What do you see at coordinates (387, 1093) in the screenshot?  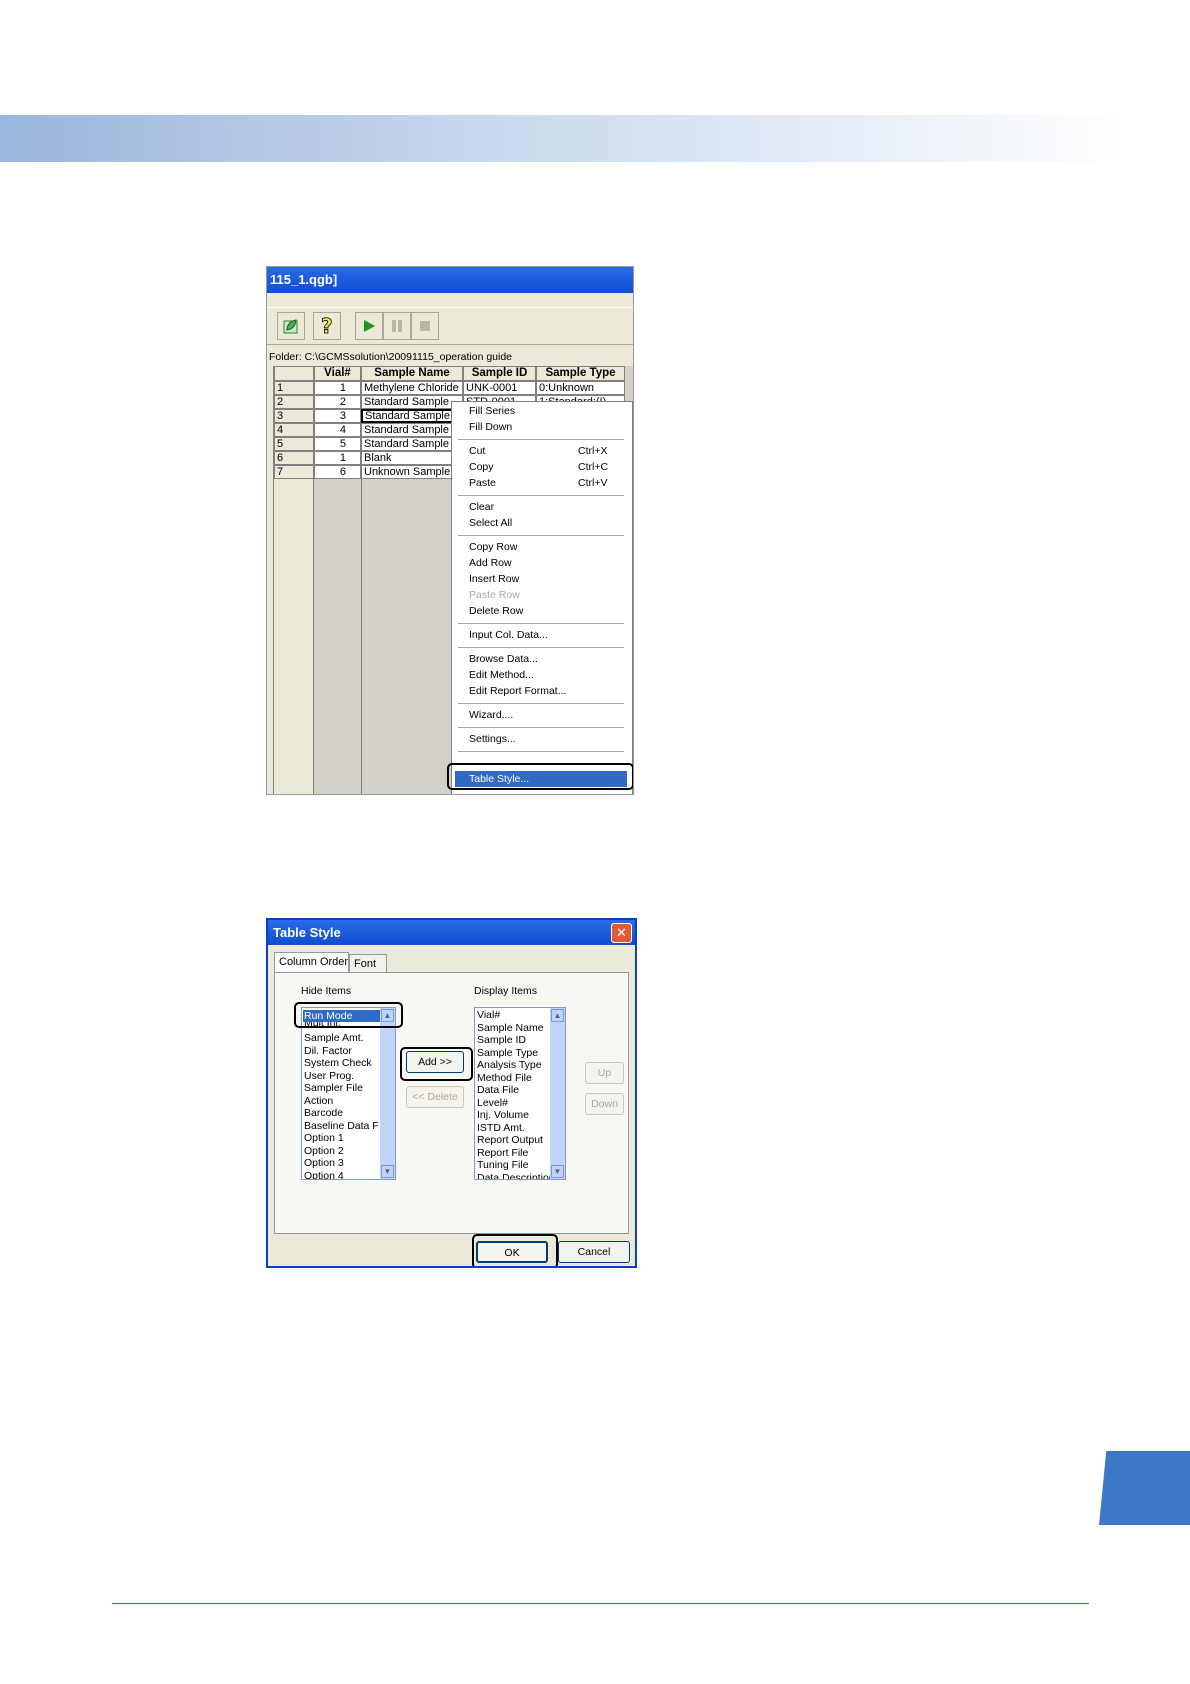 I see `hide-items-scrollbar: ▲ ▼` at bounding box center [387, 1093].